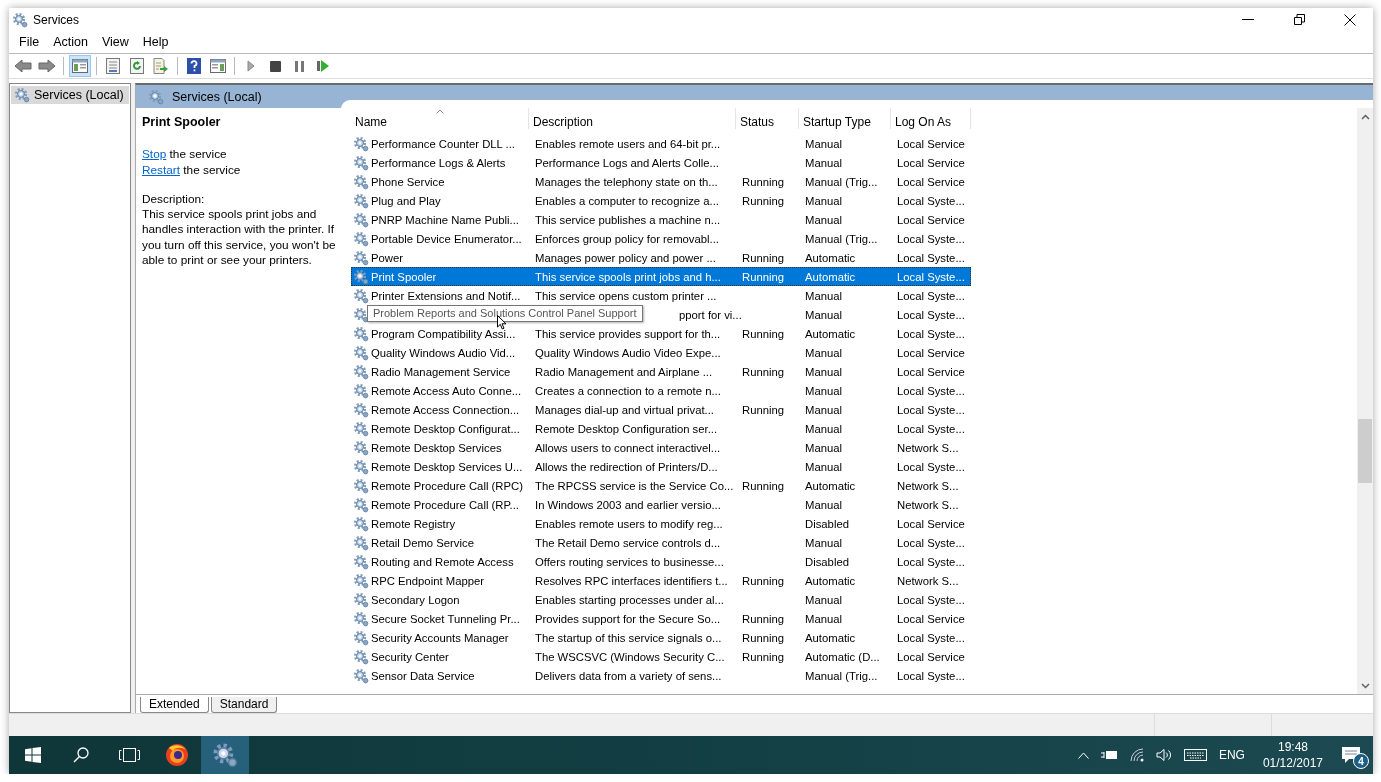  I want to click on scrollbar-thumb, so click(1365, 451).